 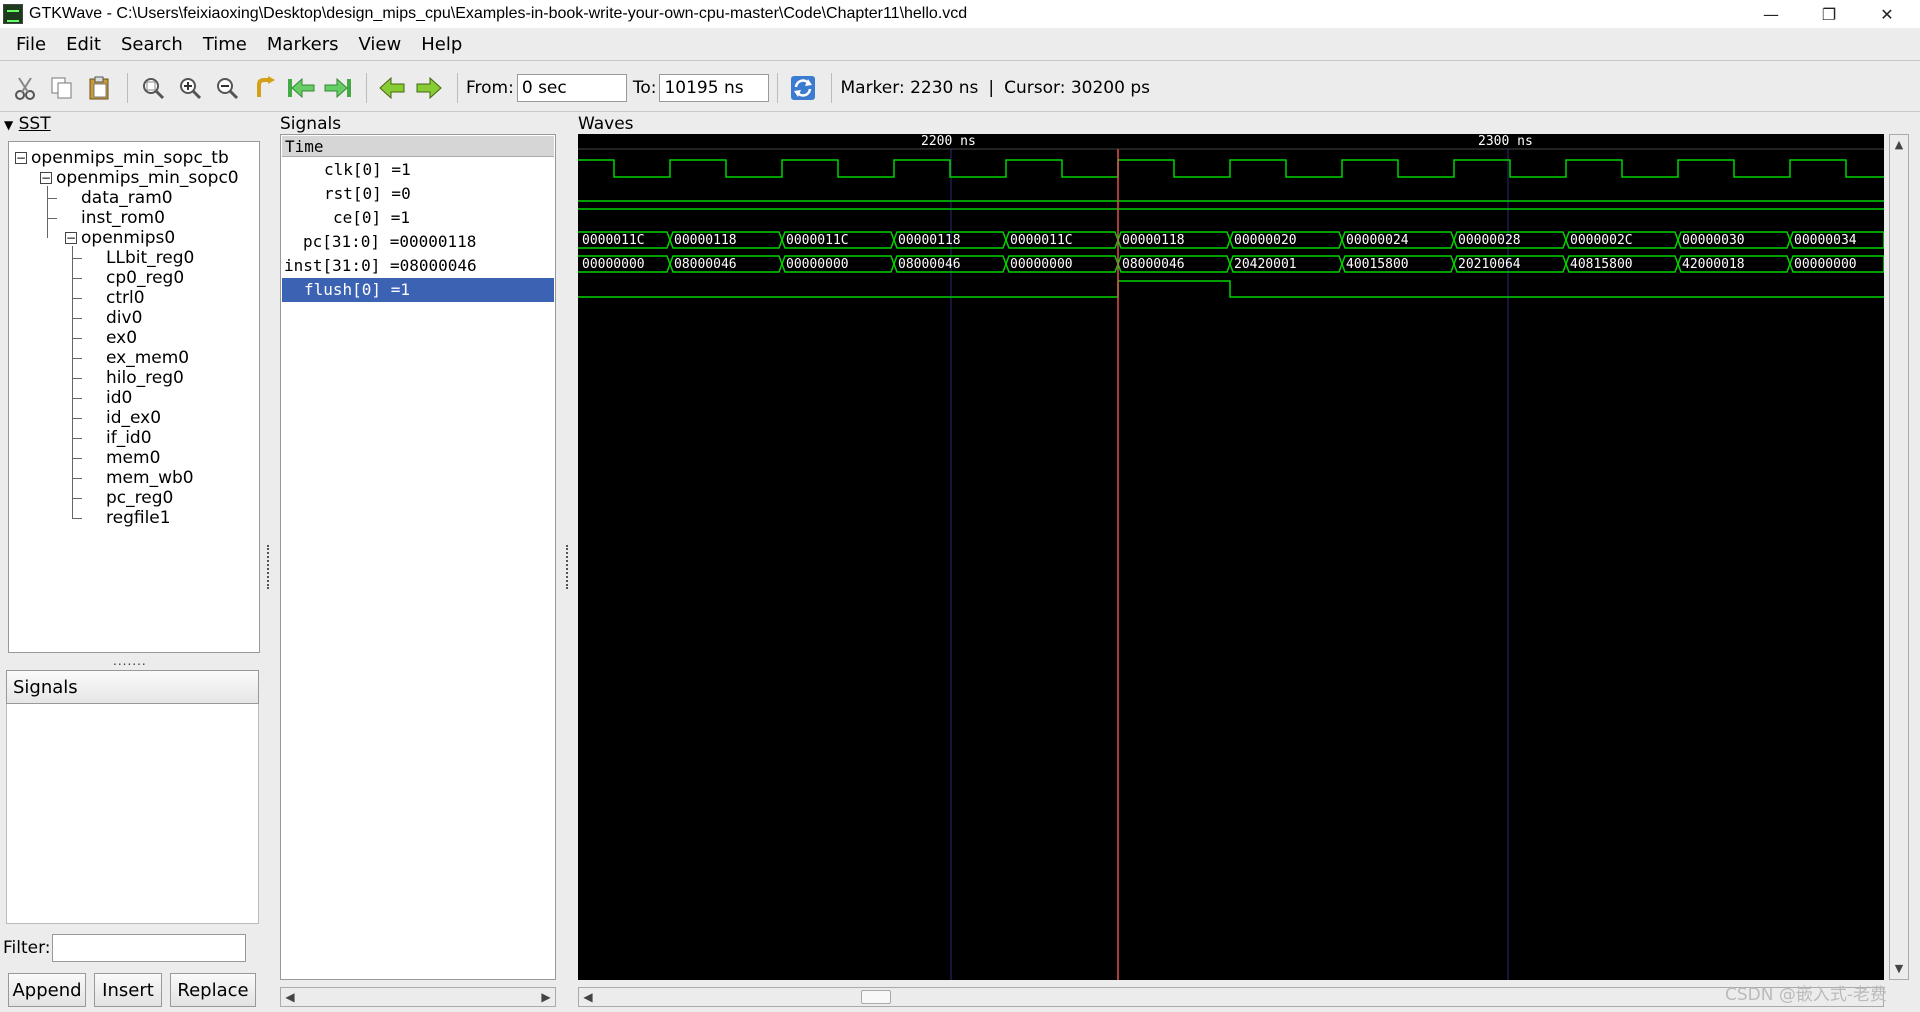 What do you see at coordinates (418, 218) in the screenshot?
I see `signal-row-ce: ce[0] =1` at bounding box center [418, 218].